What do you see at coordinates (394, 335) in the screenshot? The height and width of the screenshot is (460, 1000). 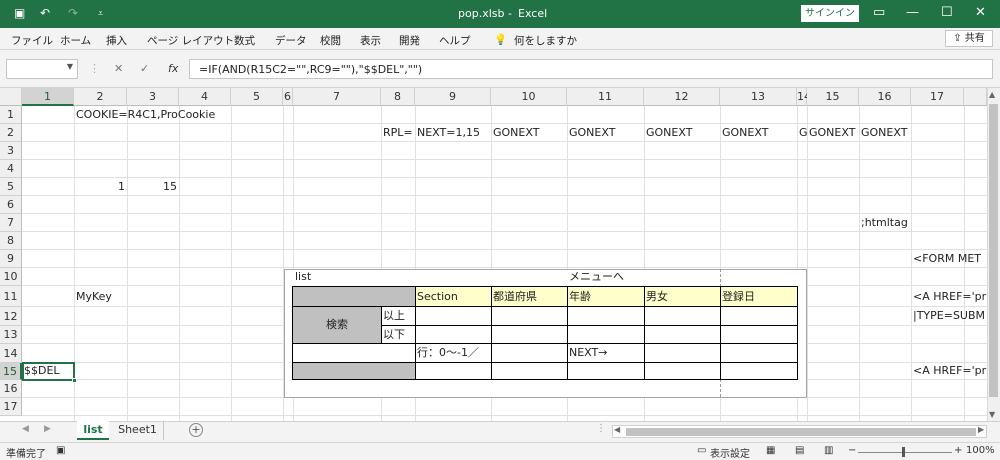 I see `cell-r13c8: 以下` at bounding box center [394, 335].